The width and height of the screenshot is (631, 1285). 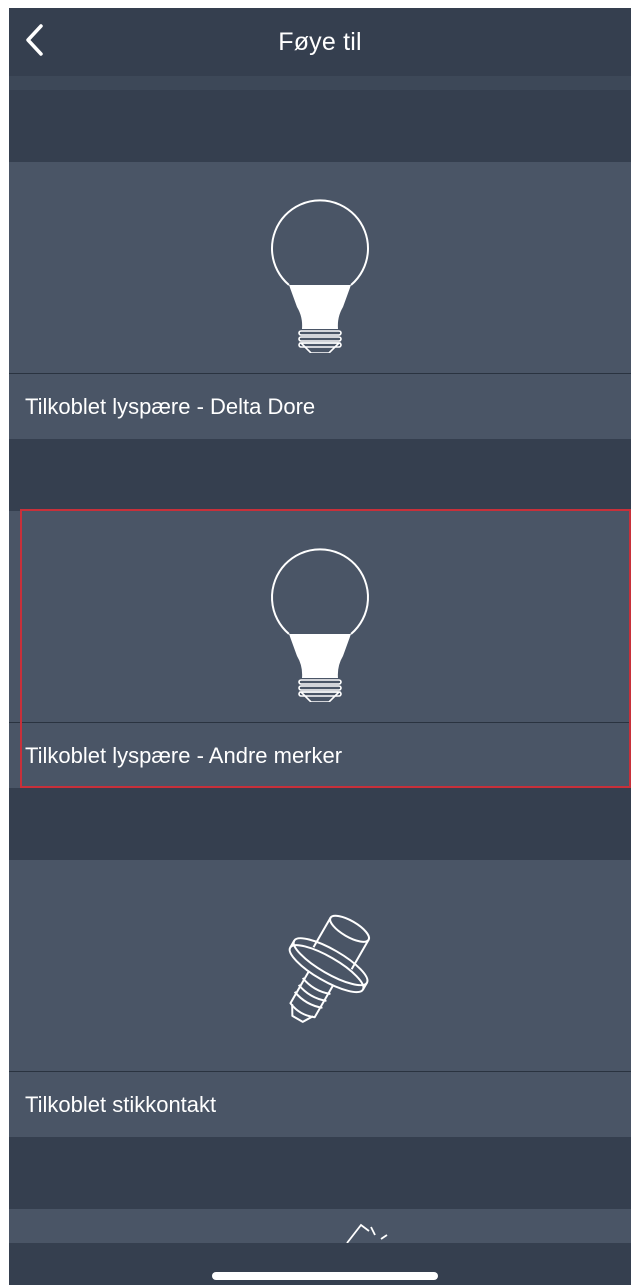 I want to click on device-icon-partial, so click(x=367, y=1233).